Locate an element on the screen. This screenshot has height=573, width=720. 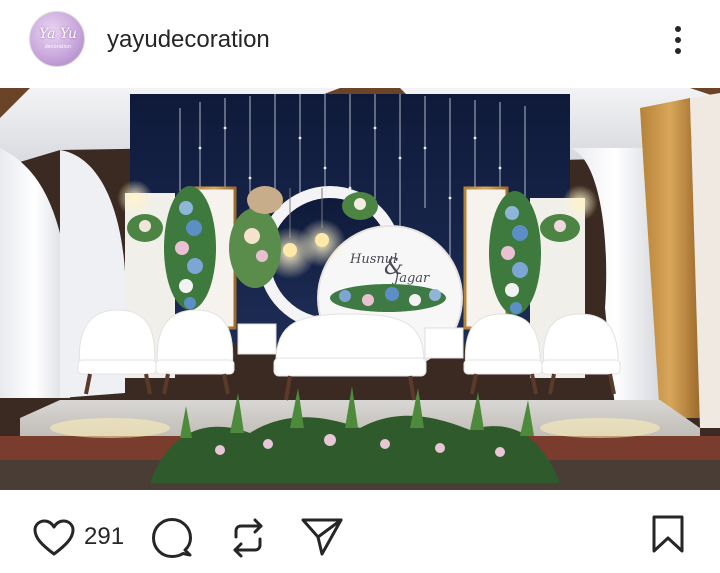
avatar: Ya Yu decoration is located at coordinates (57, 39).